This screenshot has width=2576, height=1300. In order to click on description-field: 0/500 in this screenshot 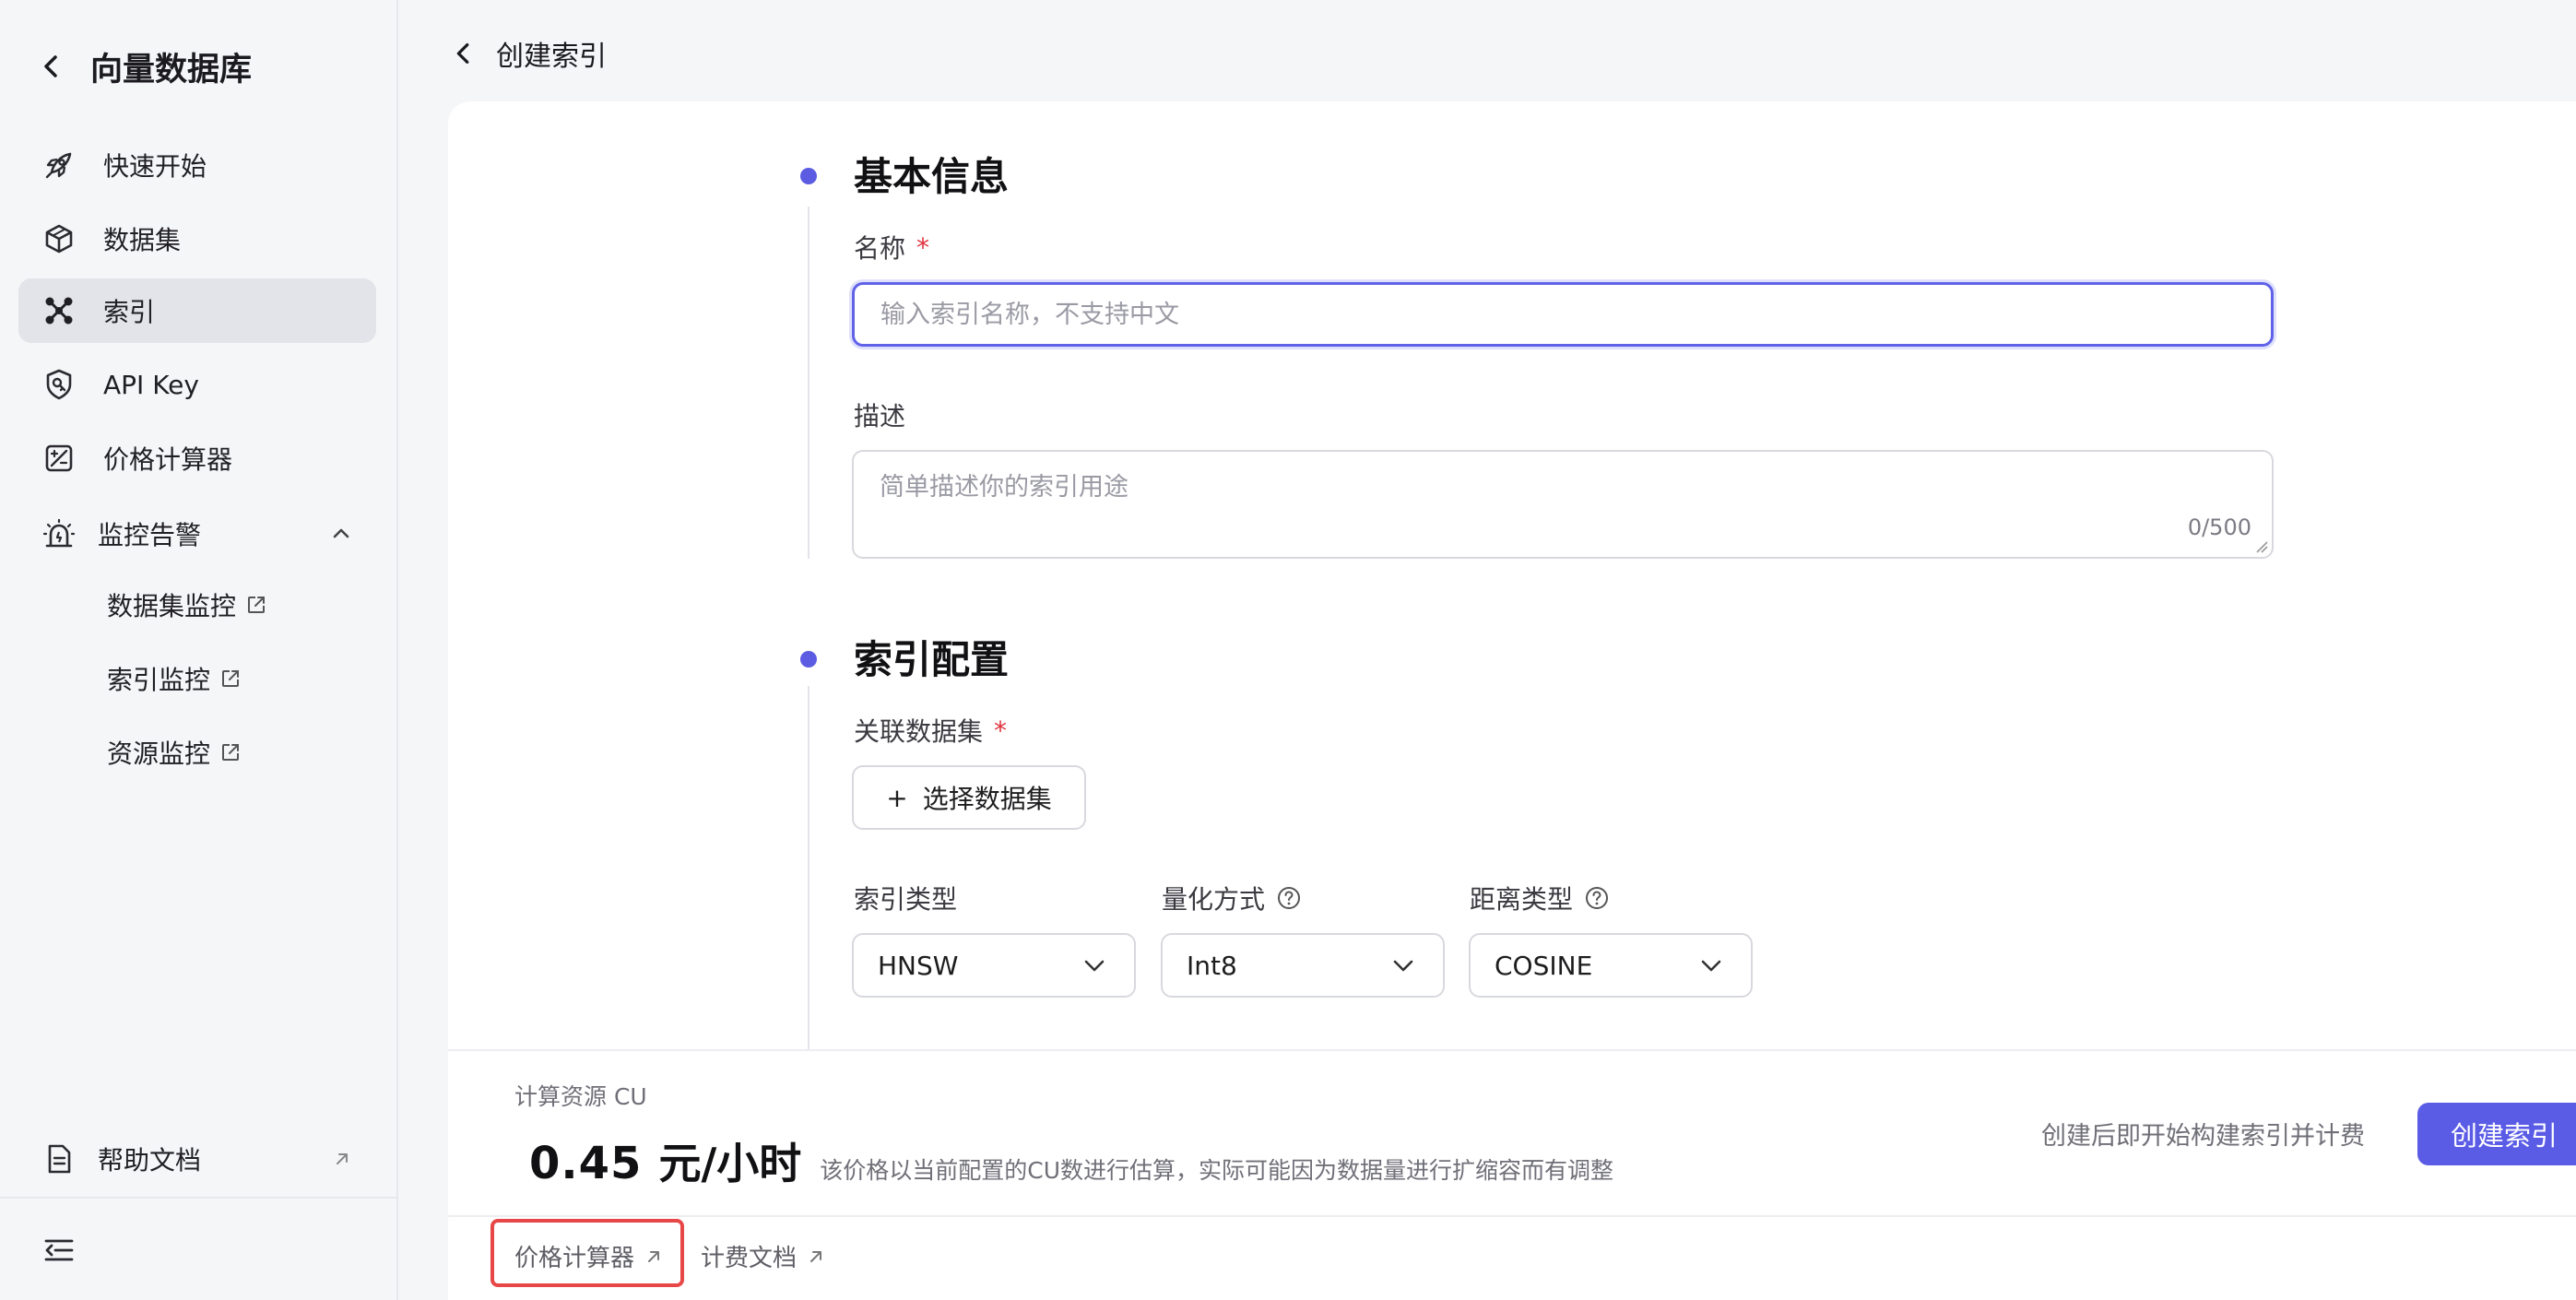, I will do `click(1563, 504)`.